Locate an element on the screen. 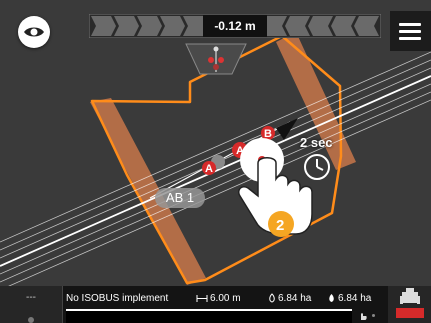  pager-dot is located at coordinates (373, 315).